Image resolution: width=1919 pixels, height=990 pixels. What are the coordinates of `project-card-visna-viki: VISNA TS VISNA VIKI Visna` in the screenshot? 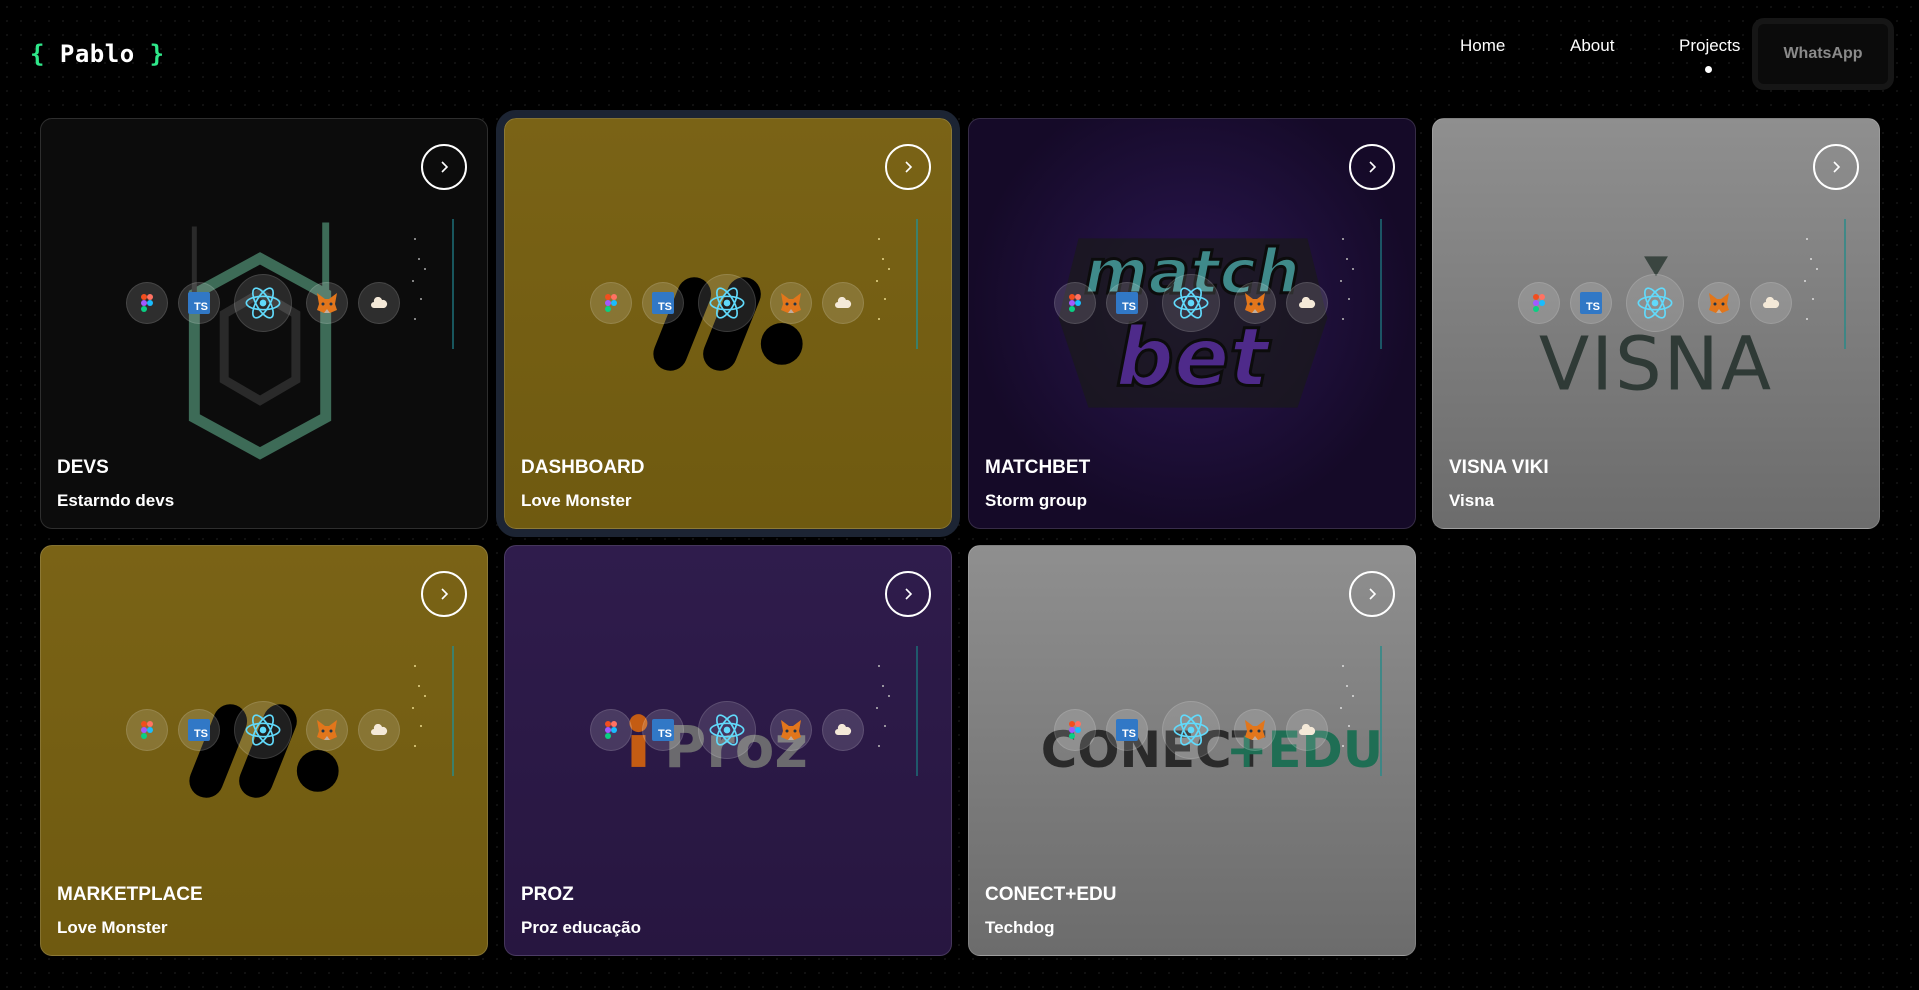 It's located at (1656, 323).